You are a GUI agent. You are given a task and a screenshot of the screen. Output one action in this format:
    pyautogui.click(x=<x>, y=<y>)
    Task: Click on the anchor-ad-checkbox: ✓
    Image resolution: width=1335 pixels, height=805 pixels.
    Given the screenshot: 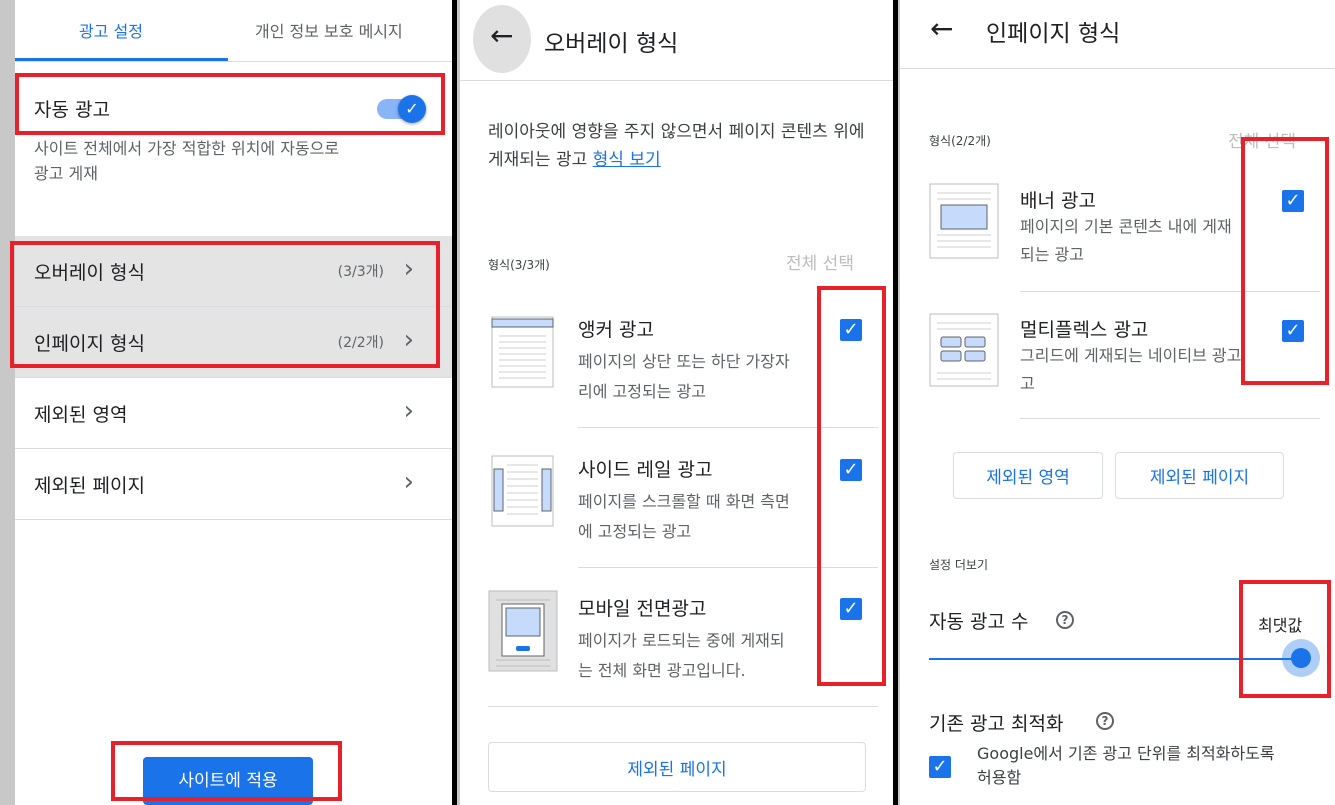 What is the action you would take?
    pyautogui.click(x=851, y=330)
    